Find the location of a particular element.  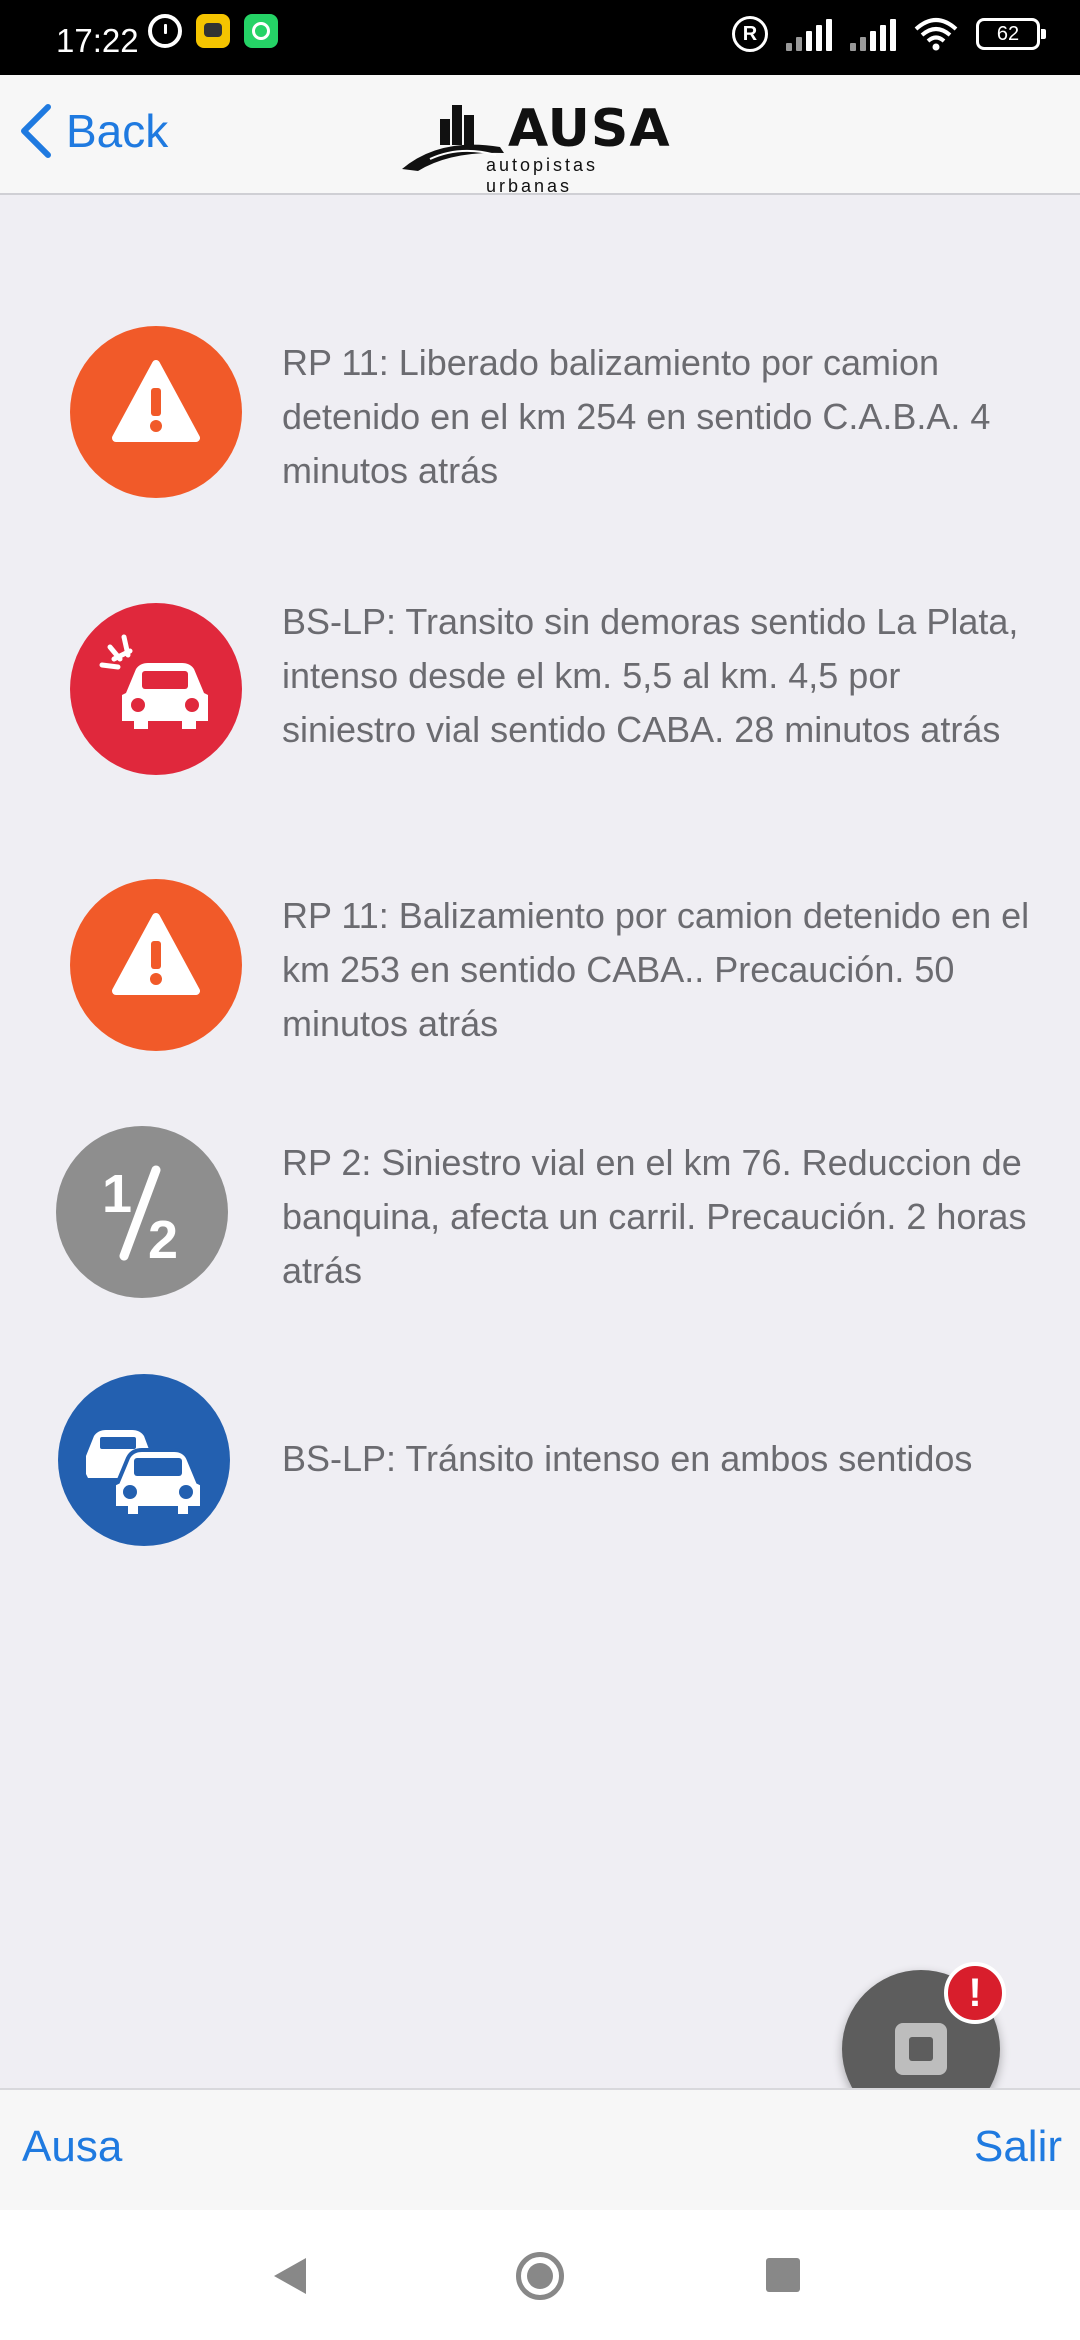

alert-badge: ! is located at coordinates (975, 1993).